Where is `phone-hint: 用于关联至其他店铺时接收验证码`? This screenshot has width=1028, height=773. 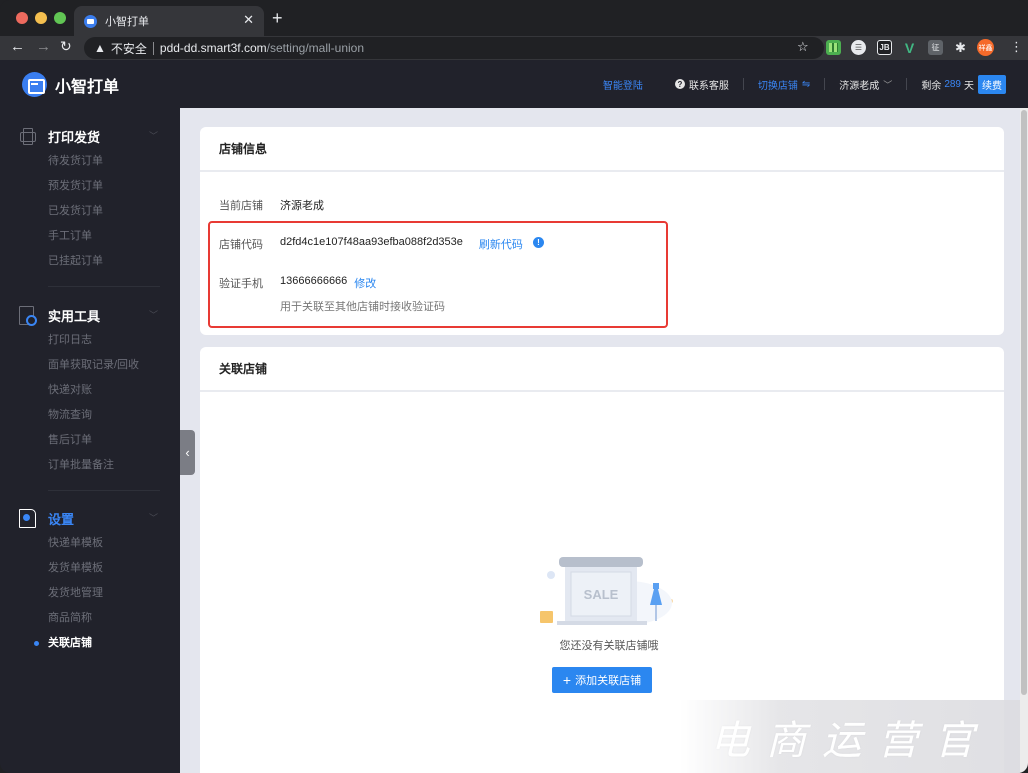
phone-hint: 用于关联至其他店铺时接收验证码 is located at coordinates (362, 307).